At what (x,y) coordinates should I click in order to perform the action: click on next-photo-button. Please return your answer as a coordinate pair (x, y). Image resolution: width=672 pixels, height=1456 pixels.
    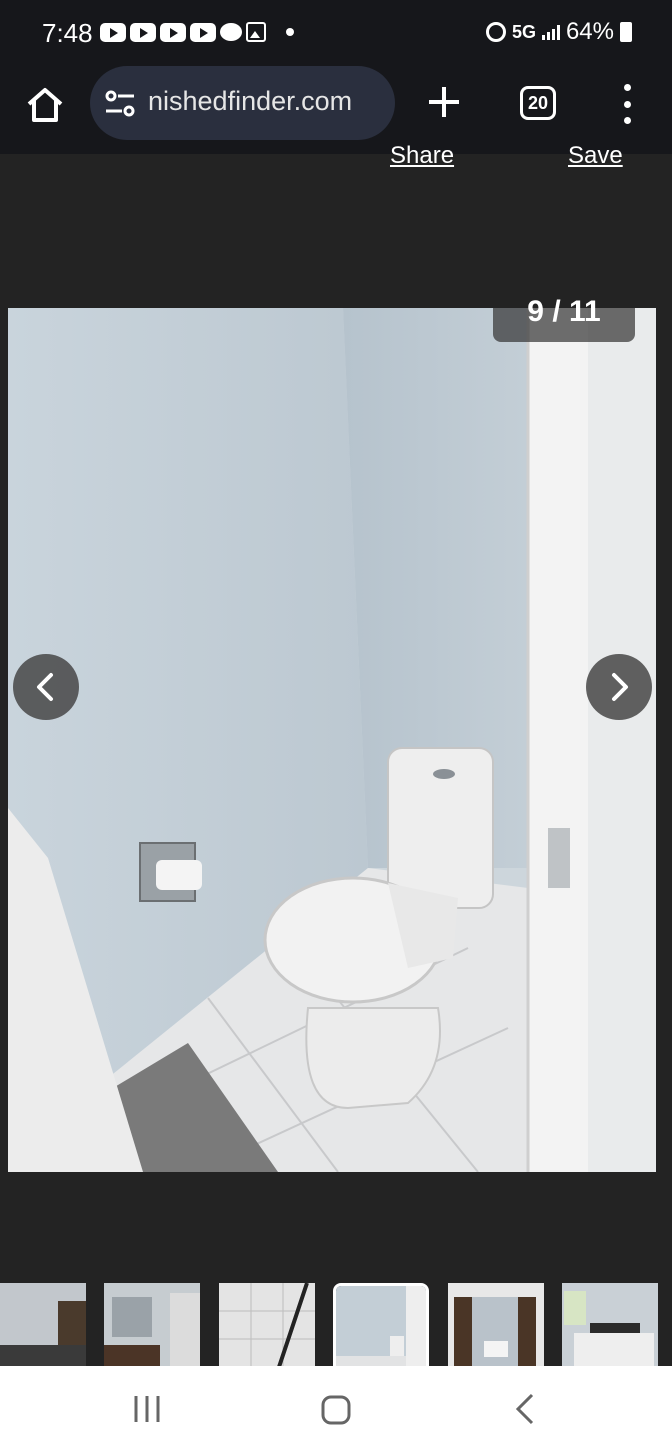
    Looking at the image, I should click on (619, 687).